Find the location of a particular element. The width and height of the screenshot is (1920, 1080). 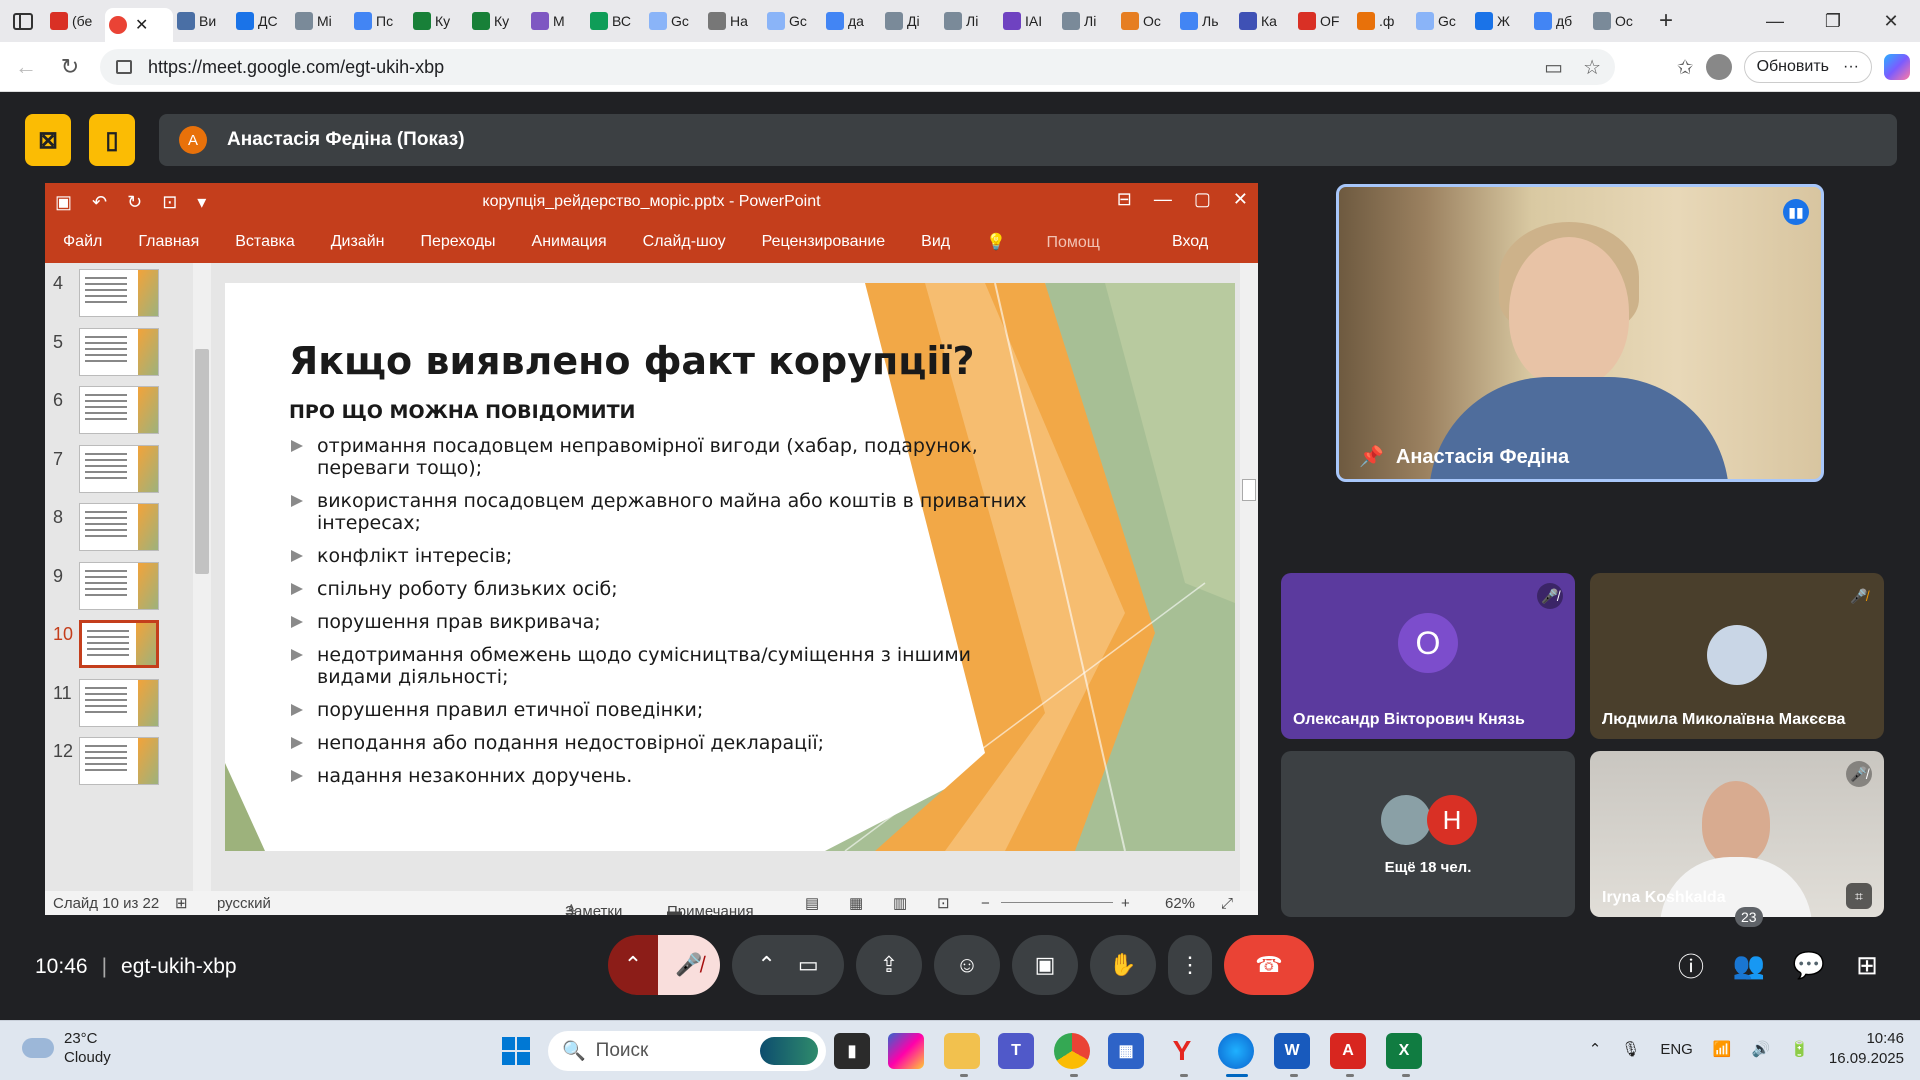

present-screen-button: ⇪ is located at coordinates (889, 965).